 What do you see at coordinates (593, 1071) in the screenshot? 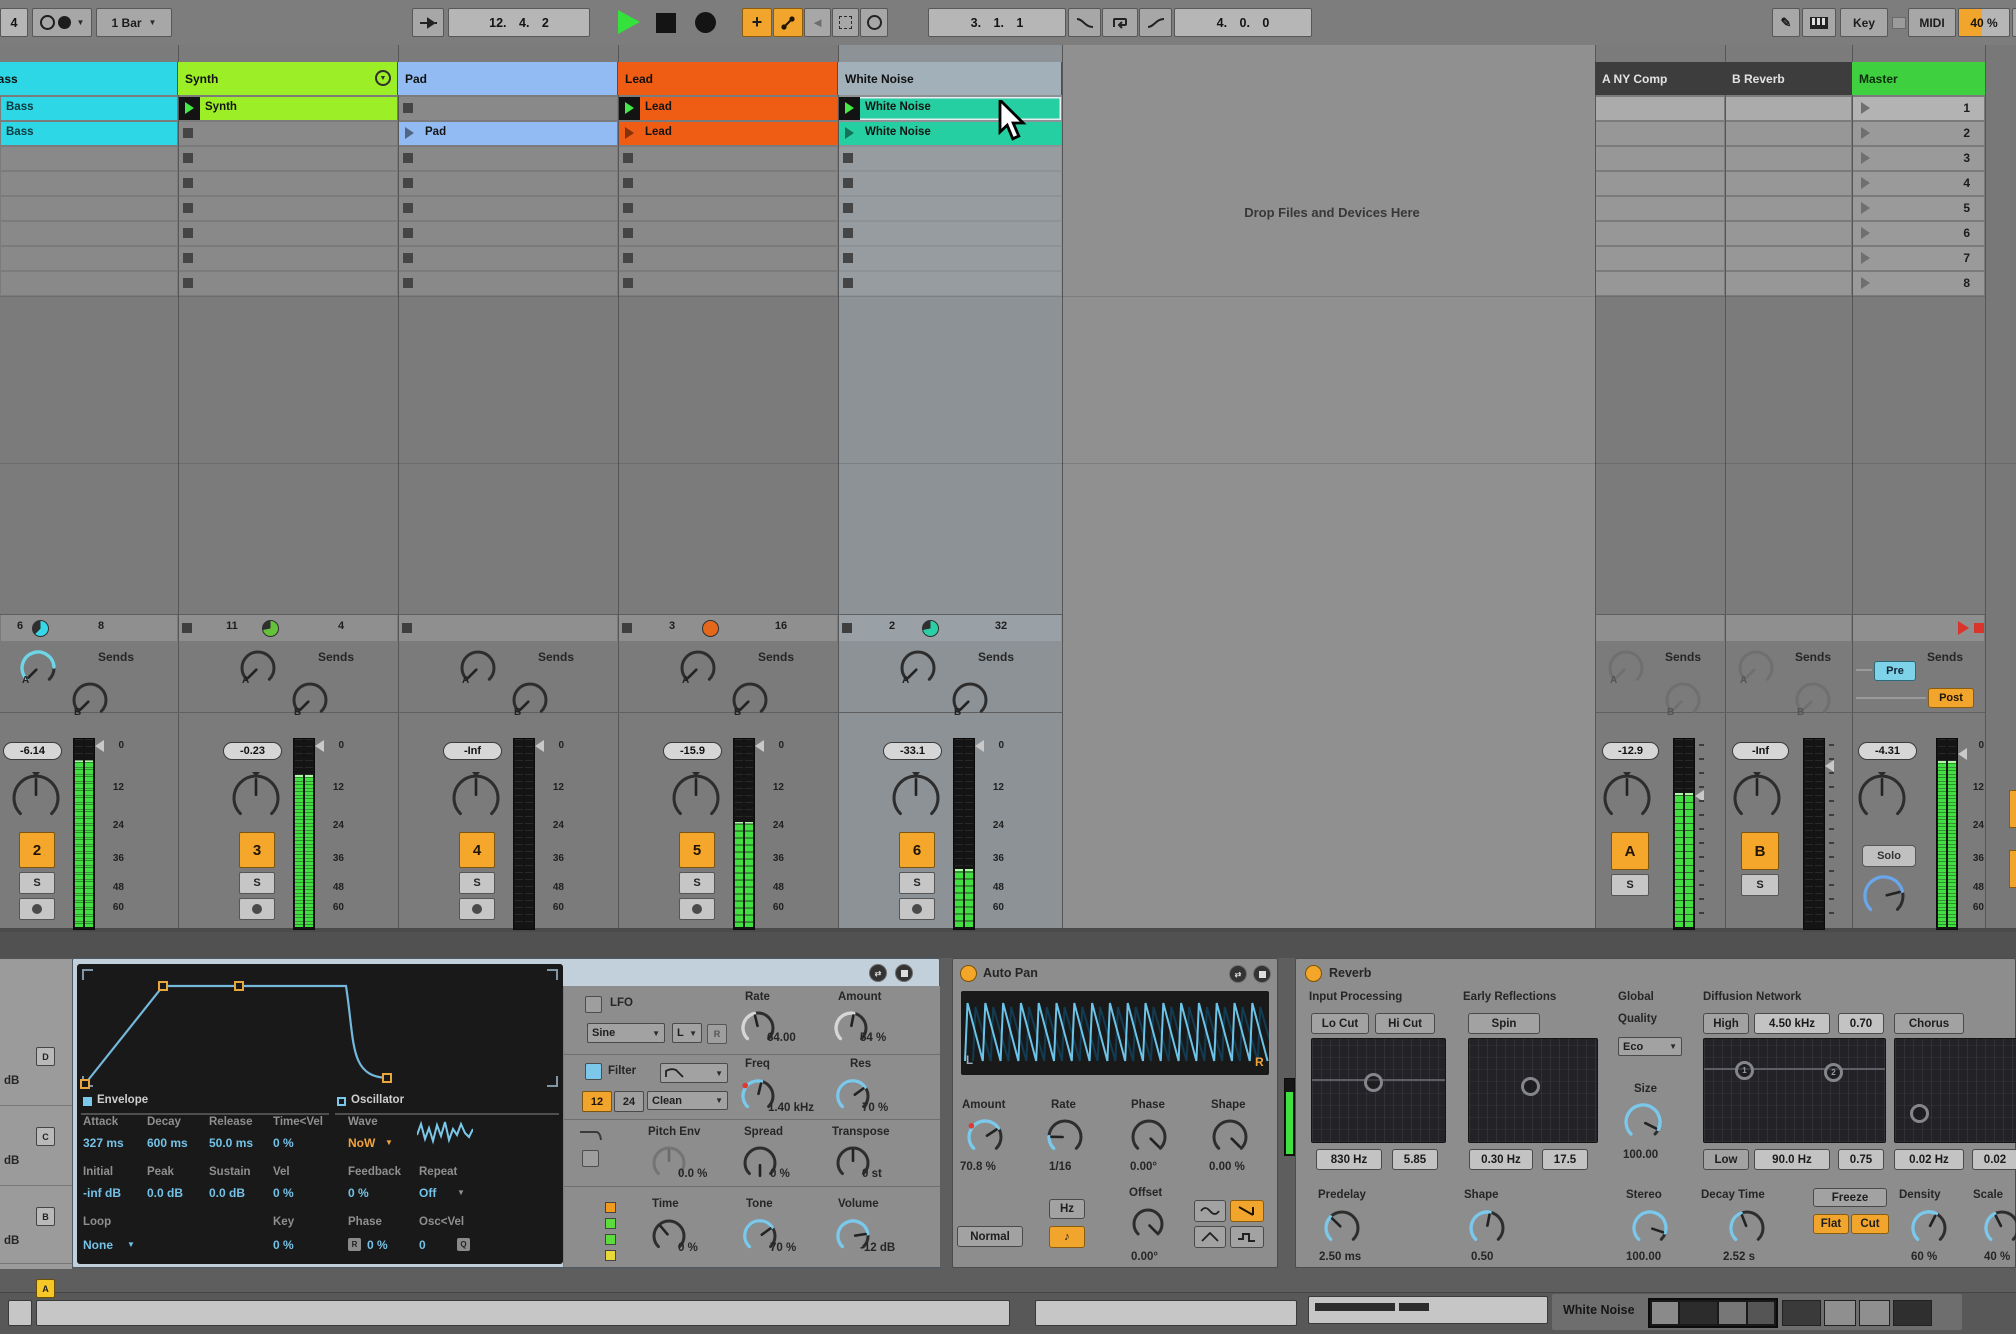
I see `filter-checkbox` at bounding box center [593, 1071].